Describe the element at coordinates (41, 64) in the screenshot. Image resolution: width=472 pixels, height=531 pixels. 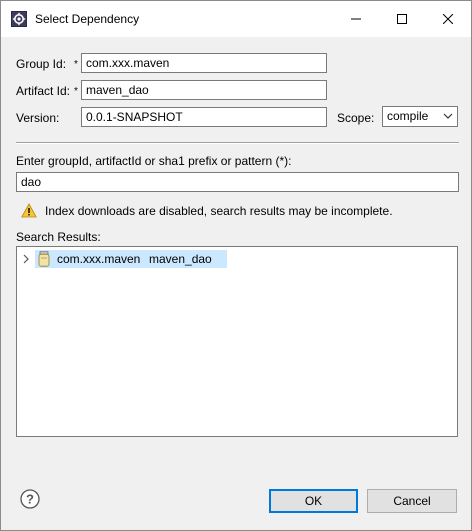
I see `group-id-label: Group Id:` at that location.